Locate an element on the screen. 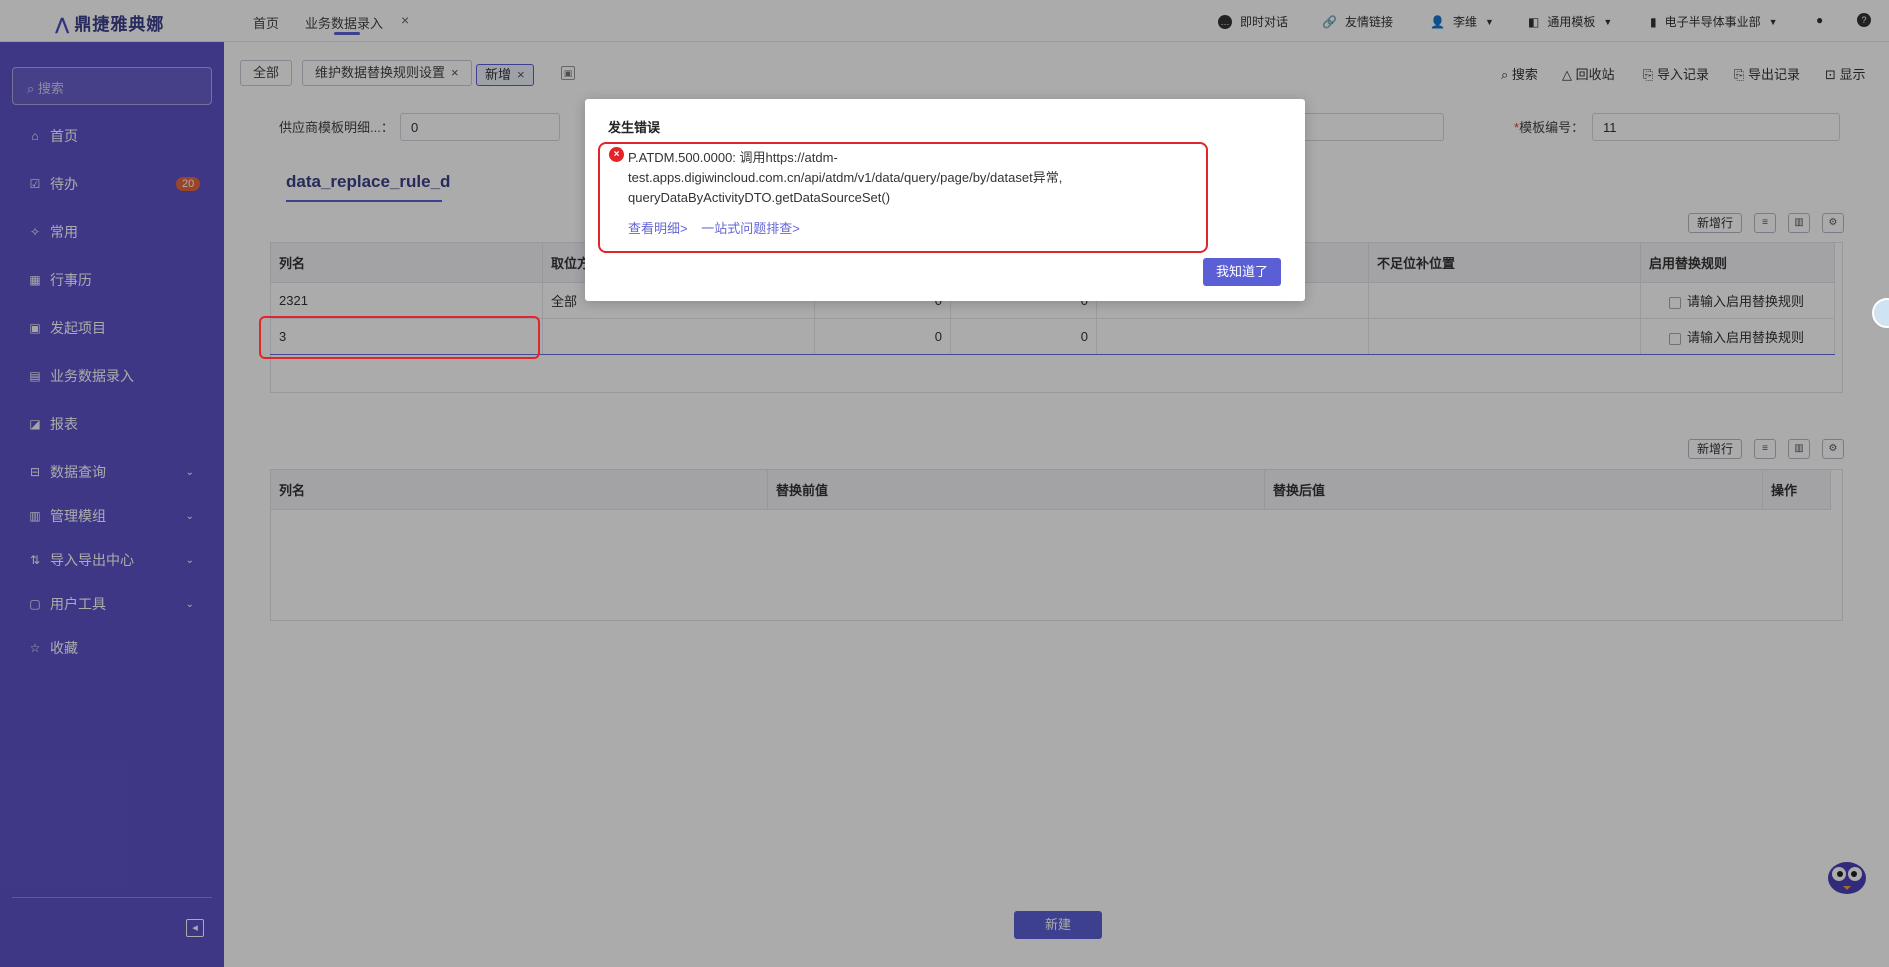 The width and height of the screenshot is (1889, 967). acknowledge-button: 我知道了 is located at coordinates (1242, 272).